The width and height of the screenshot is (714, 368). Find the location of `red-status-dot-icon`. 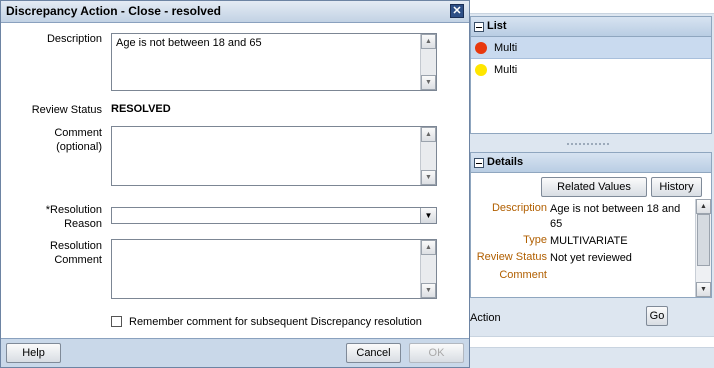

red-status-dot-icon is located at coordinates (481, 47).